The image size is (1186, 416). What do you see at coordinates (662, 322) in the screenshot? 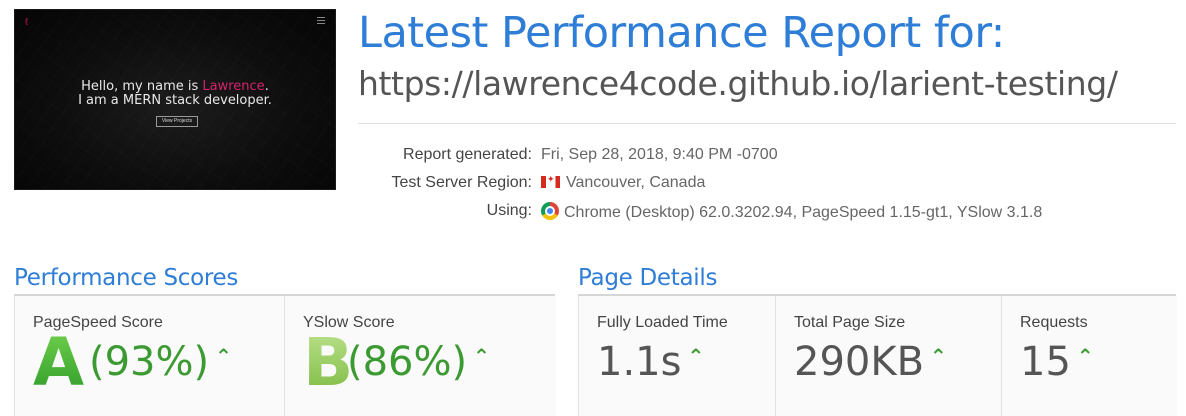
I see `fully-loaded-time-label: Fully Loaded Time` at bounding box center [662, 322].